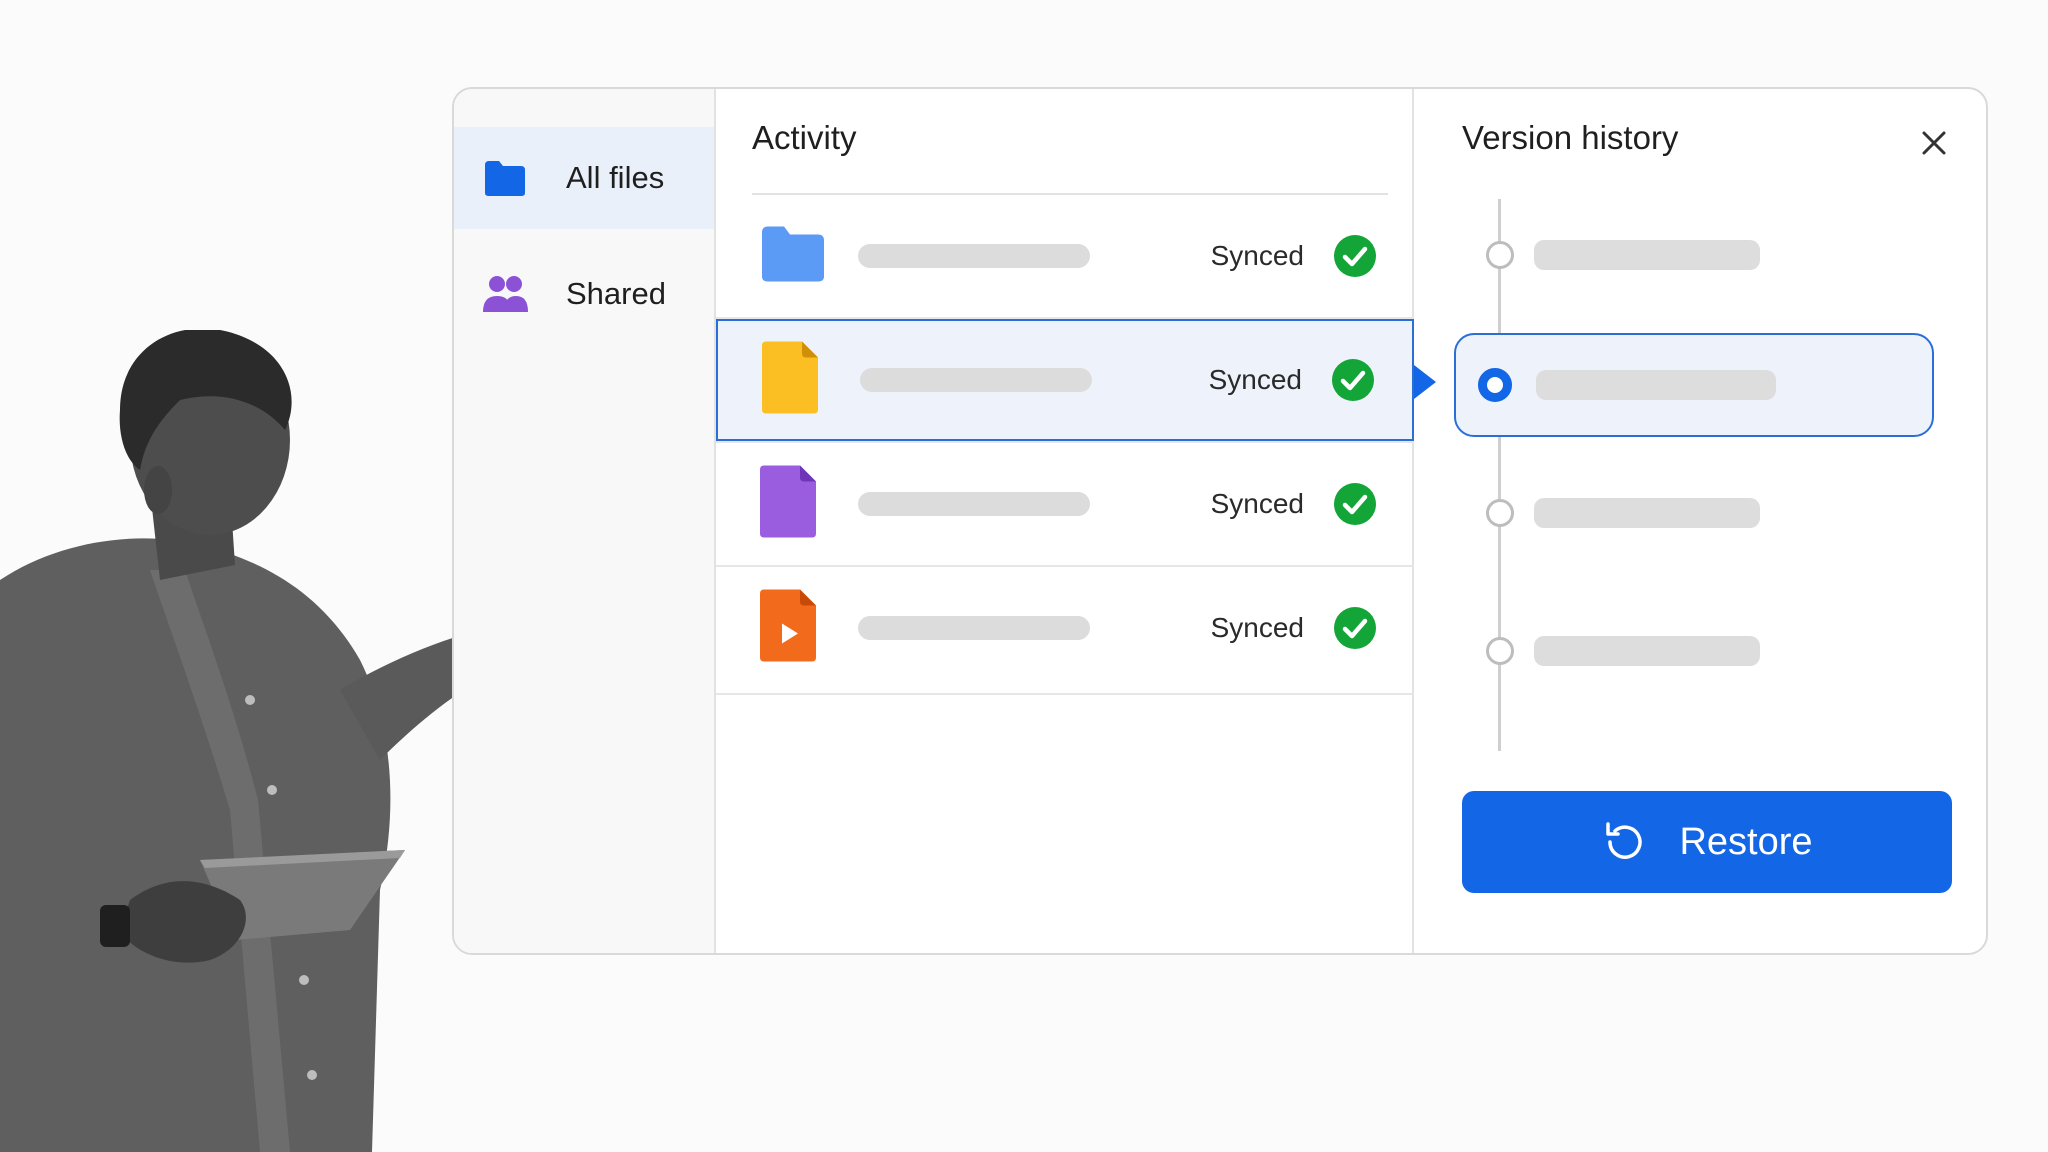 Image resolution: width=2048 pixels, height=1152 pixels. I want to click on restore-icon, so click(1624, 842).